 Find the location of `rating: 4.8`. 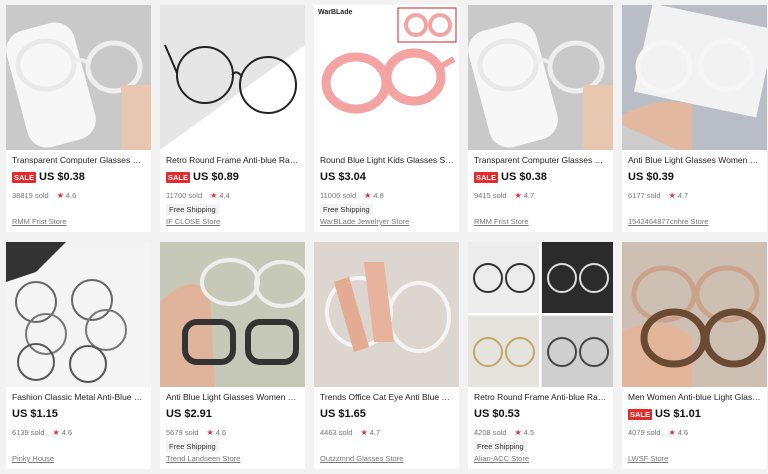

rating: 4.8 is located at coordinates (378, 195).